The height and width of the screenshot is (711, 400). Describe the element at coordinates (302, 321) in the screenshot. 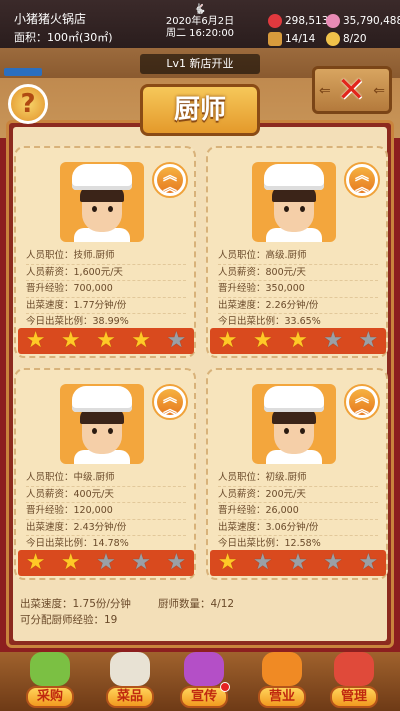

I see `ratio-value: 33.65%` at that location.